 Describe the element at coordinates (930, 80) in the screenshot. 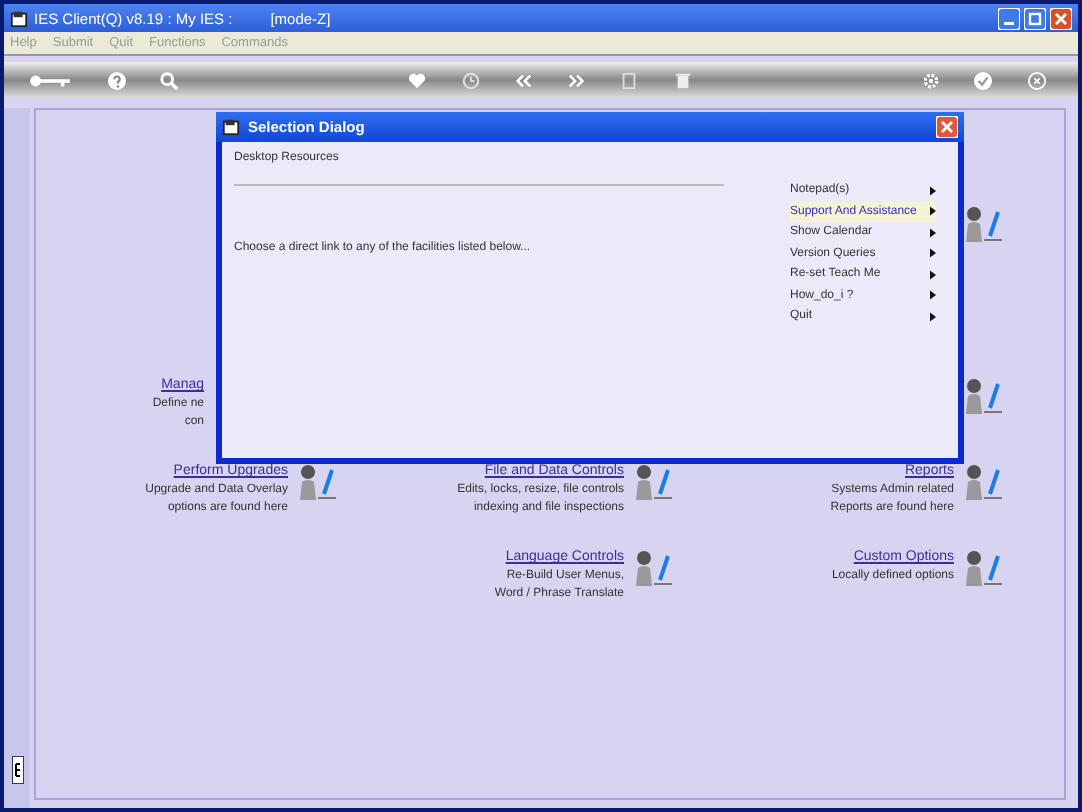

I see `gear-icon` at that location.